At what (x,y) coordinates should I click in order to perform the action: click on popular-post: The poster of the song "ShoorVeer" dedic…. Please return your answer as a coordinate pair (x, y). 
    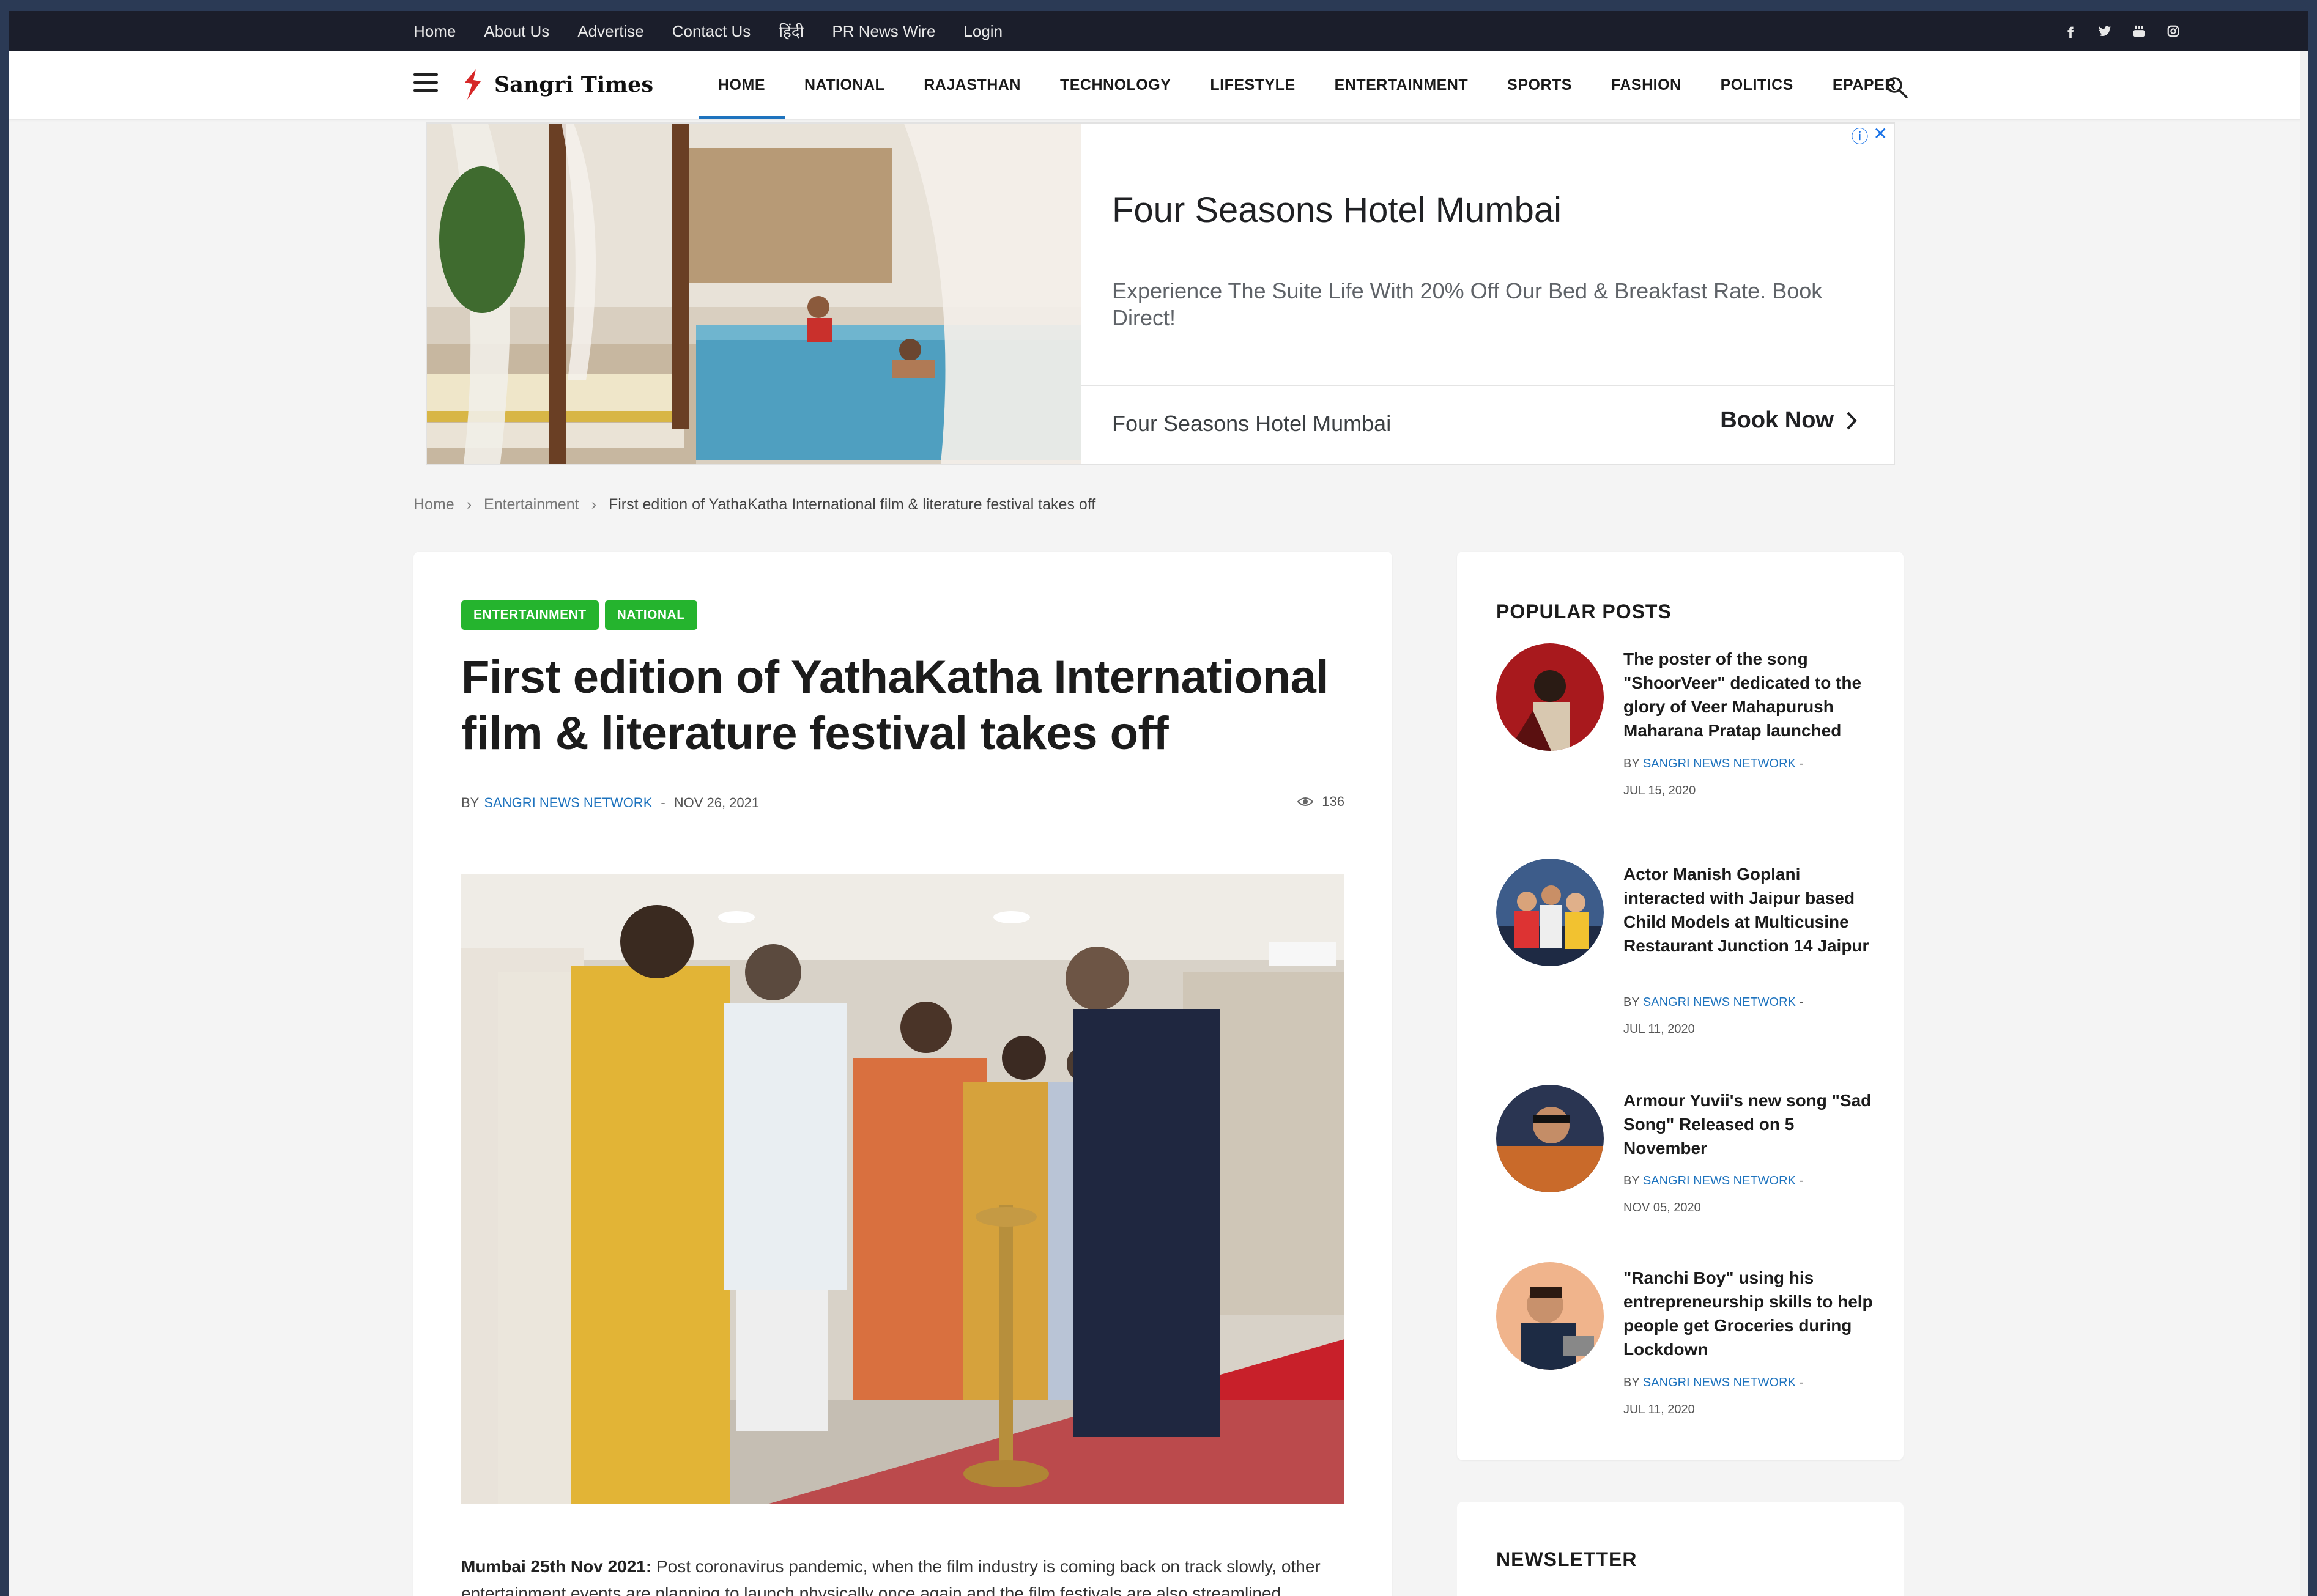
    Looking at the image, I should click on (1686, 720).